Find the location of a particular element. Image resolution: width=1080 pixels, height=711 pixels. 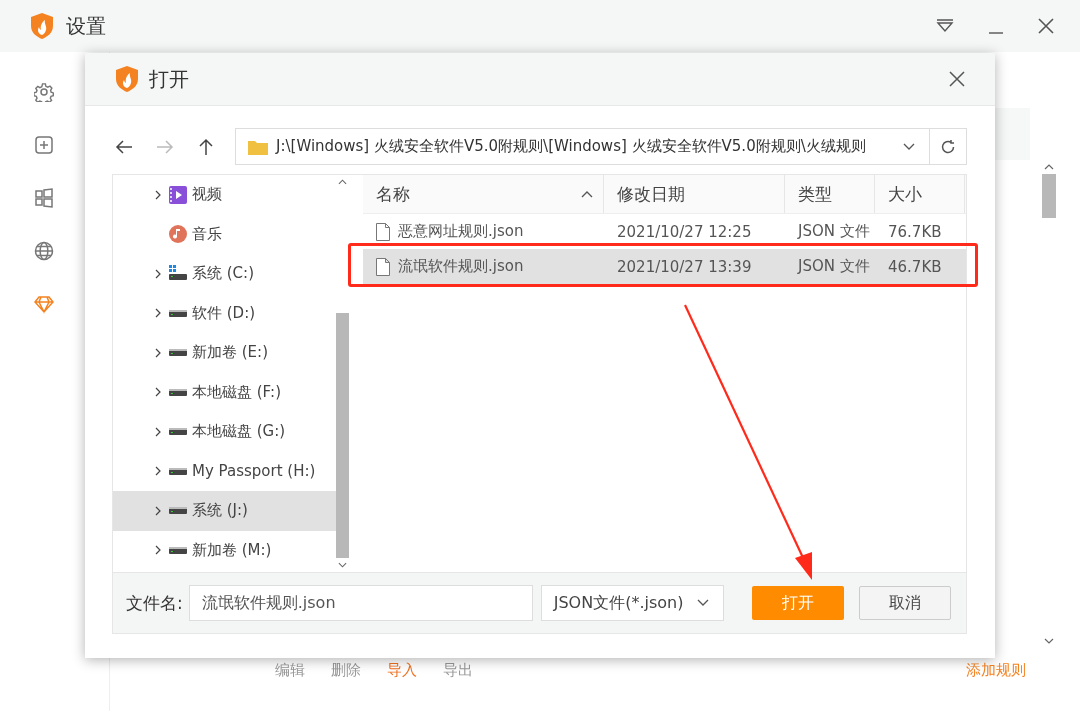

refresh-icon is located at coordinates (948, 146).